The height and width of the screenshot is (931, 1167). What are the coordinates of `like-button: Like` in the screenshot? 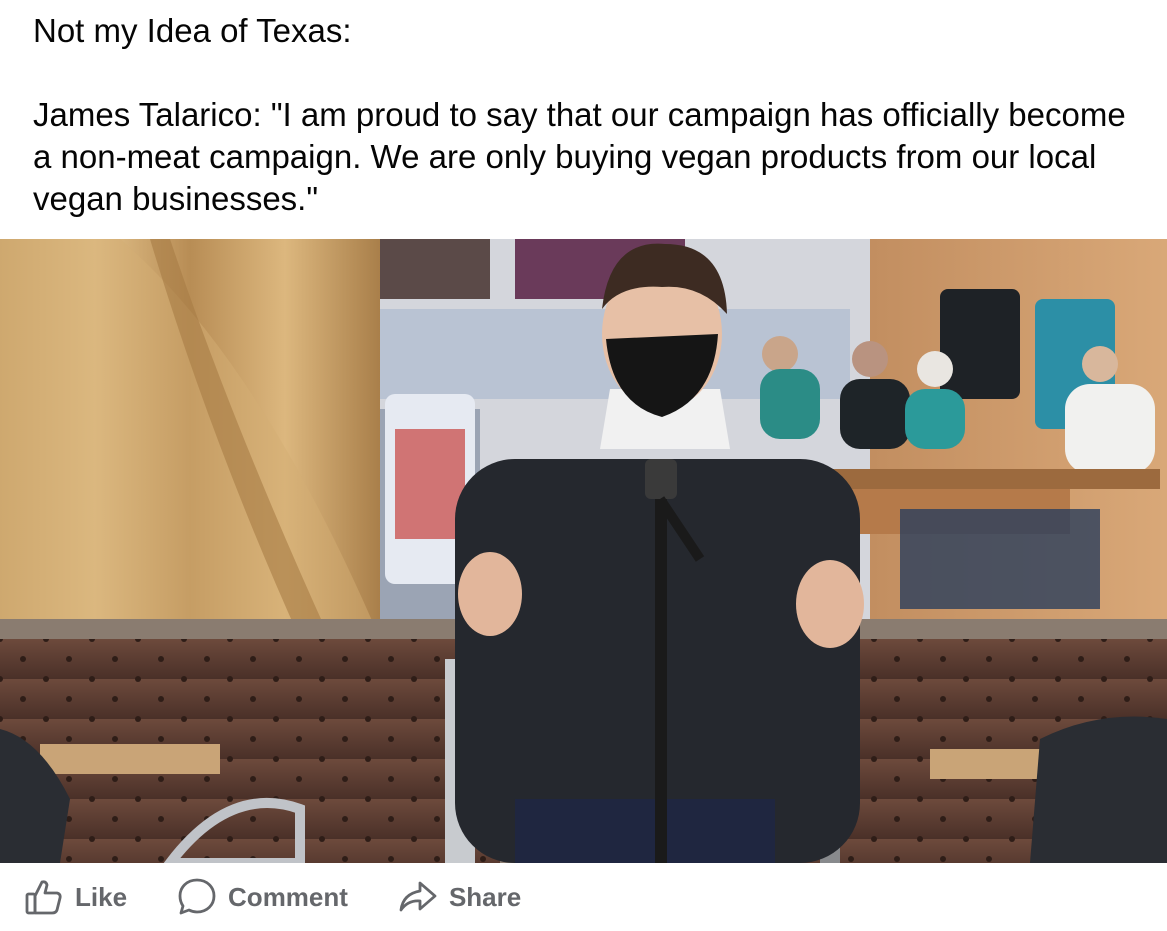 It's located at (75, 897).